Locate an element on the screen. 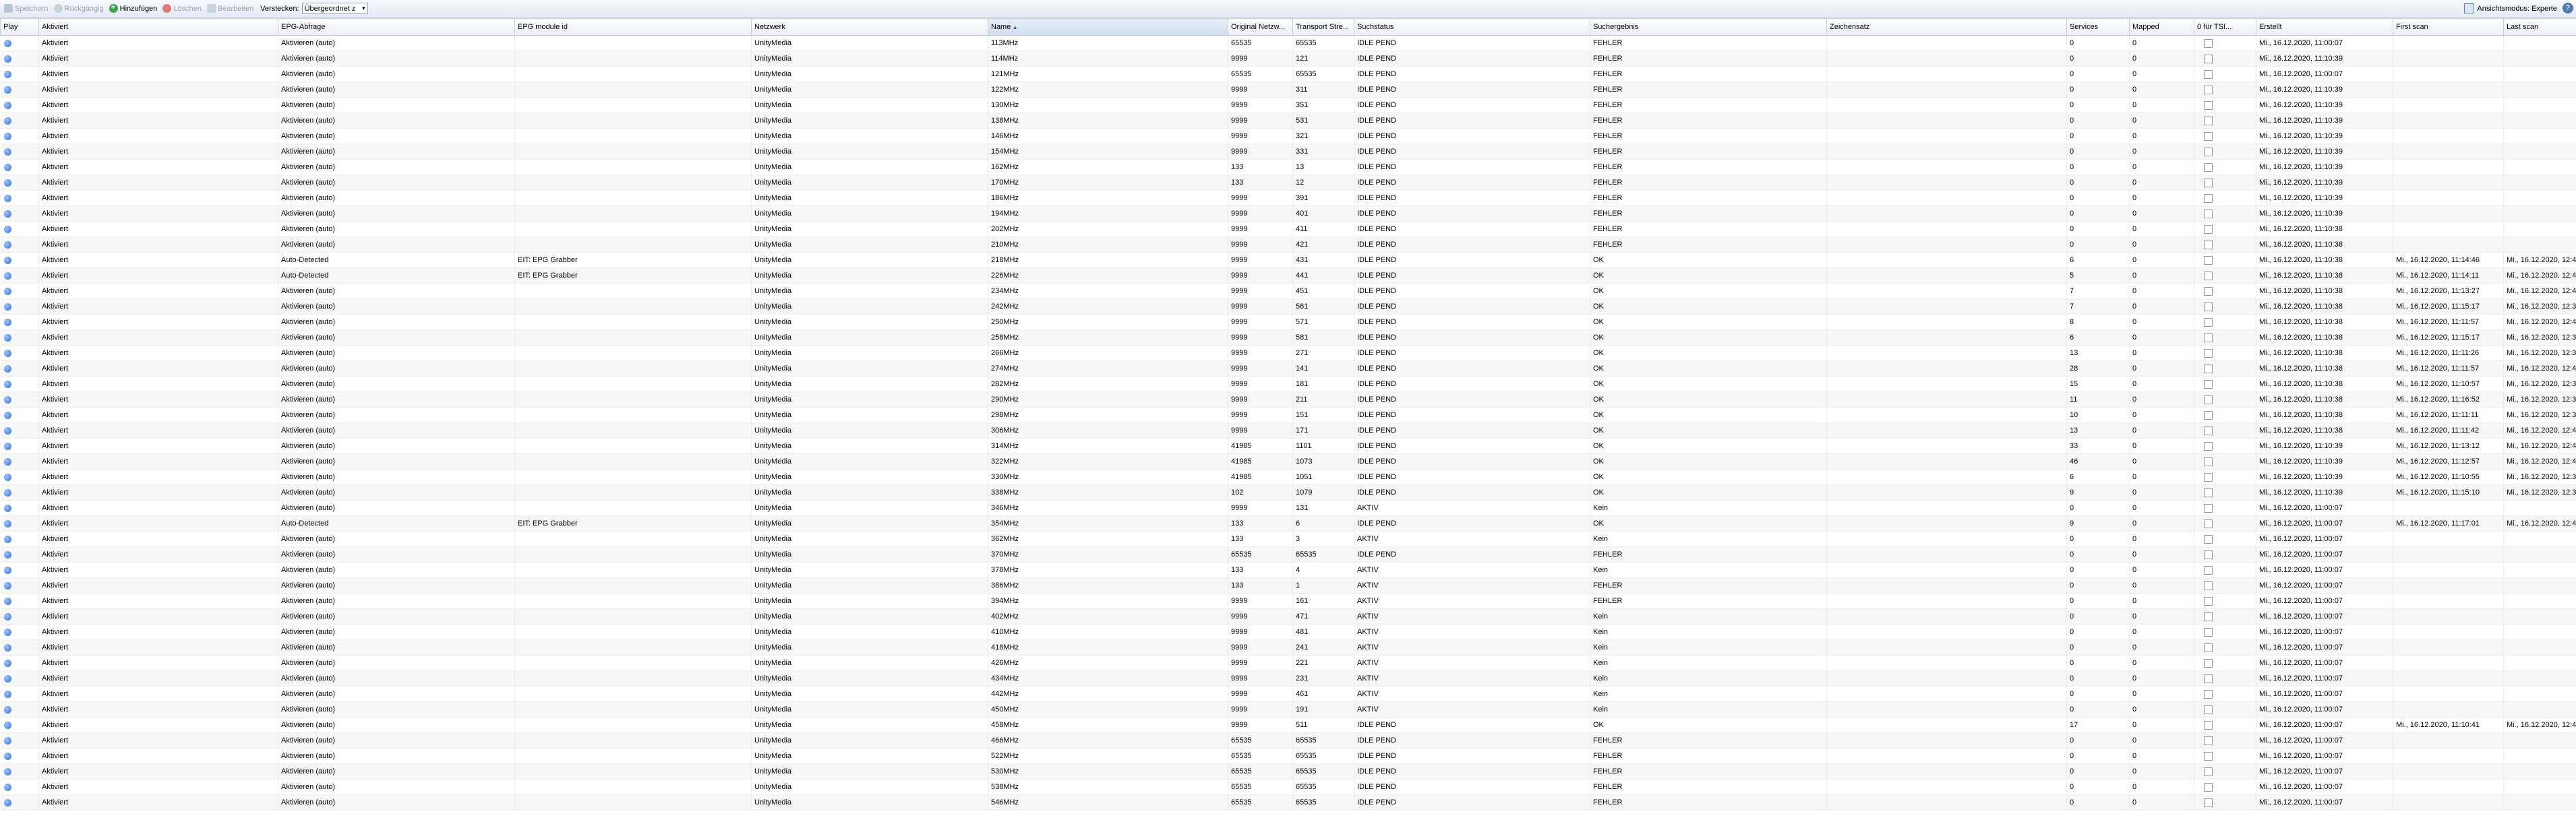 The height and width of the screenshot is (822, 2576). column-header: Zeichensatz is located at coordinates (1947, 27).